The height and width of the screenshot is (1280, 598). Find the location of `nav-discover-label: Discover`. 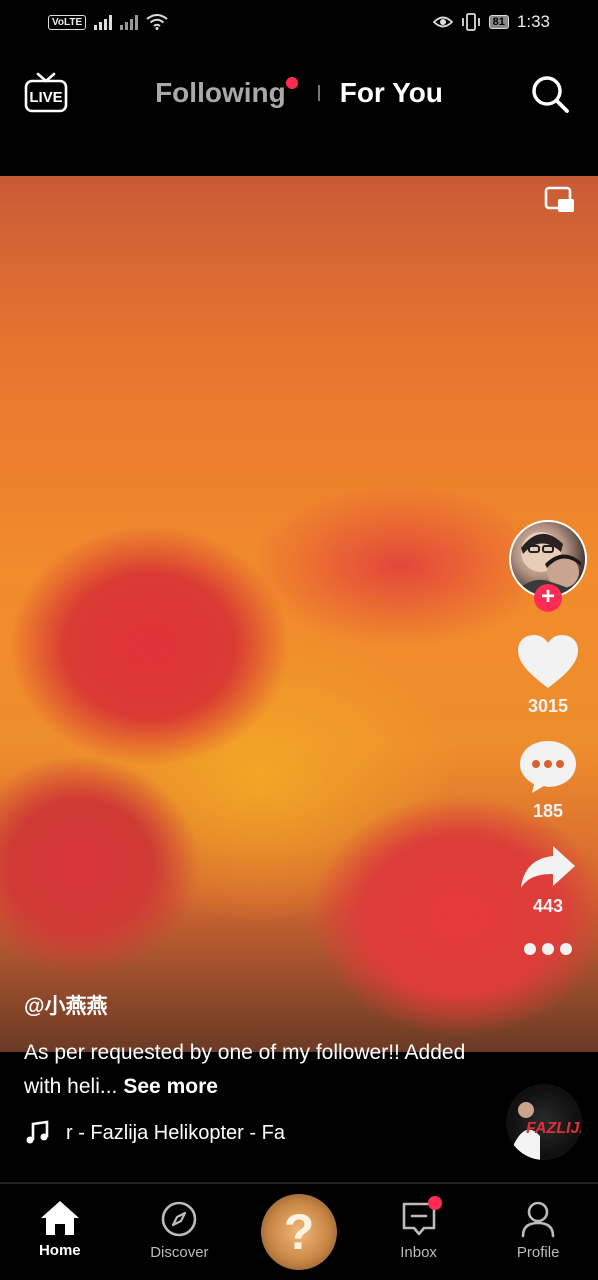

nav-discover-label: Discover is located at coordinates (179, 1252).